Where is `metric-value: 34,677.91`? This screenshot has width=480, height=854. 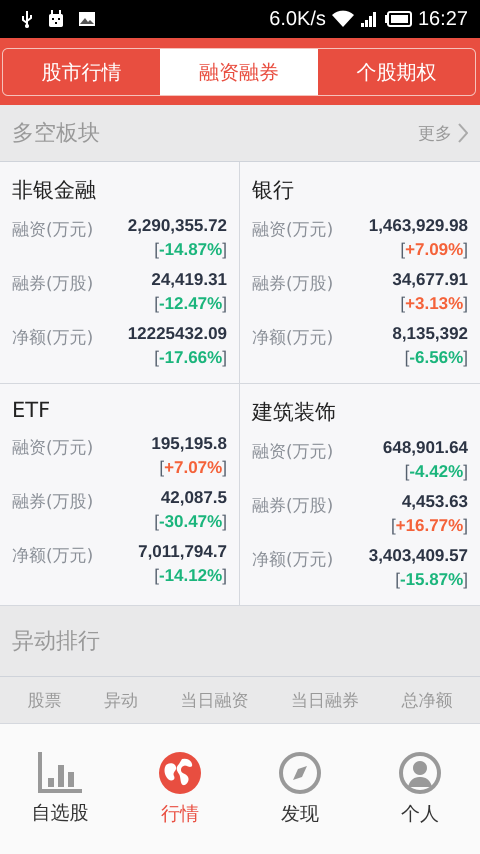 metric-value: 34,677.91 is located at coordinates (430, 280).